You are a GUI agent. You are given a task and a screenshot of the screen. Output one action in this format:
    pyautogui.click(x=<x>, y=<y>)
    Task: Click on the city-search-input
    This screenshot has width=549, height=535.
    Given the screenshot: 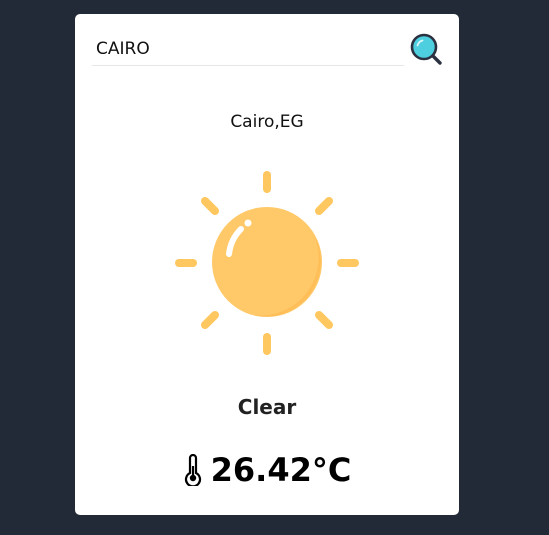 What is the action you would take?
    pyautogui.click(x=248, y=49)
    